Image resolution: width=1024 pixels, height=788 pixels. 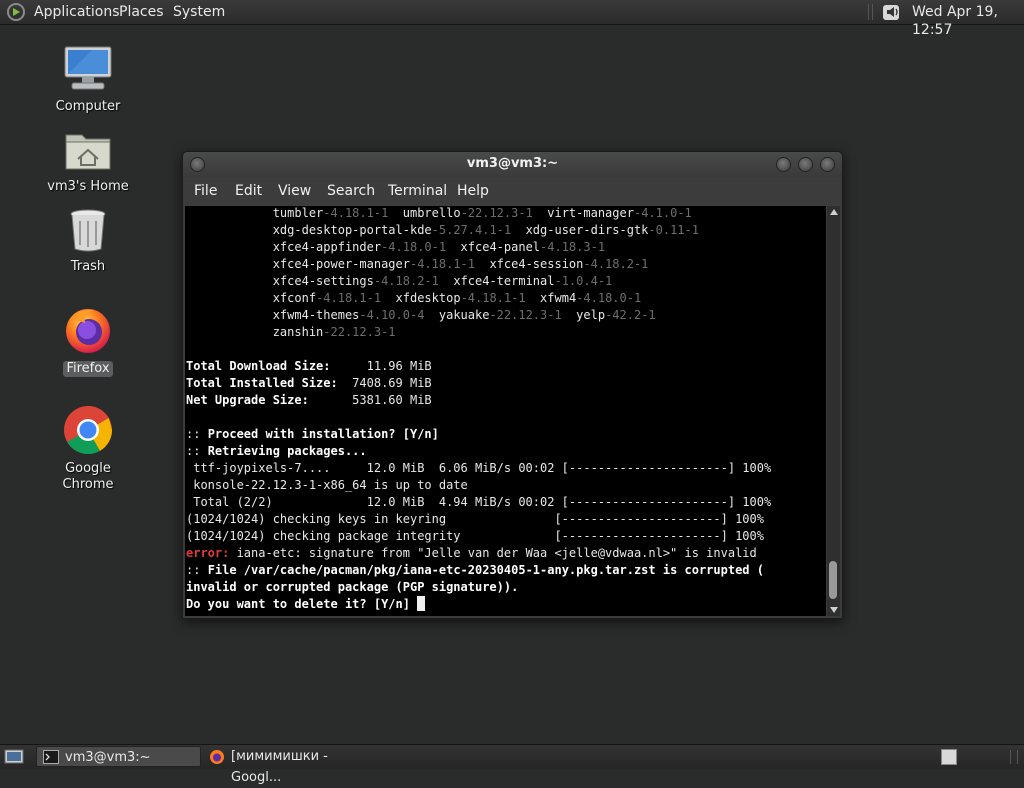 I want to click on taskbar-item-terminal: vm3@vm3:~, so click(x=118, y=756).